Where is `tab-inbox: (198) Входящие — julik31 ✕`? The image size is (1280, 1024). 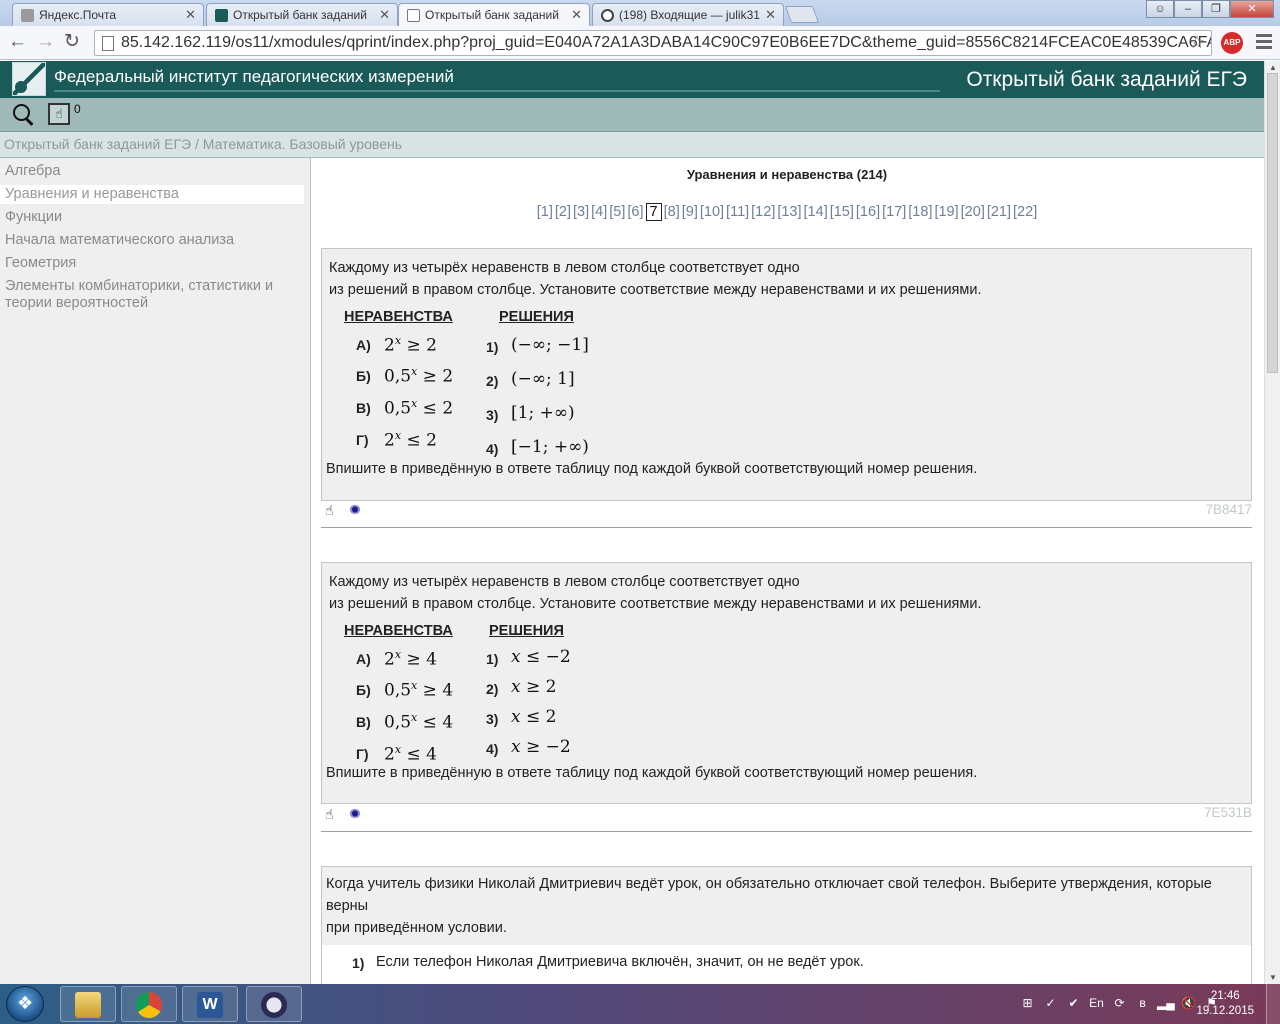
tab-inbox: (198) Входящие — julik31 ✕ is located at coordinates (688, 14).